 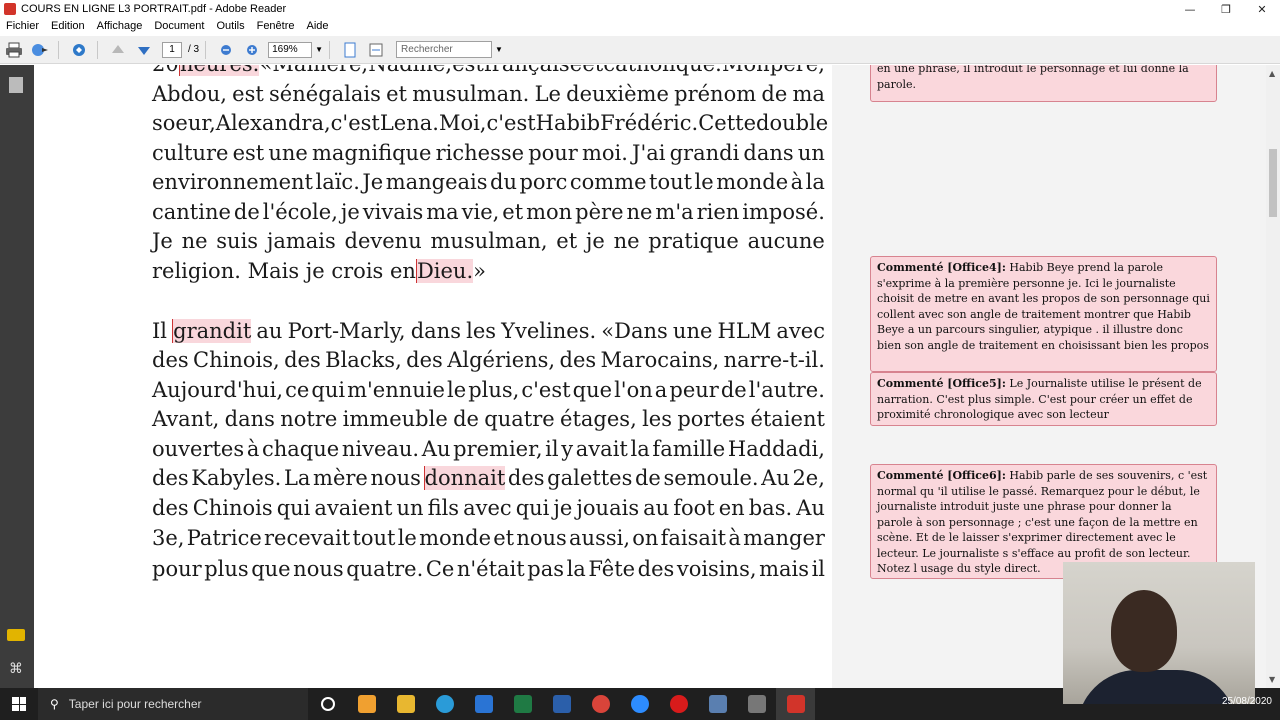 I want to click on collaborate-icon, so click(x=79, y=50).